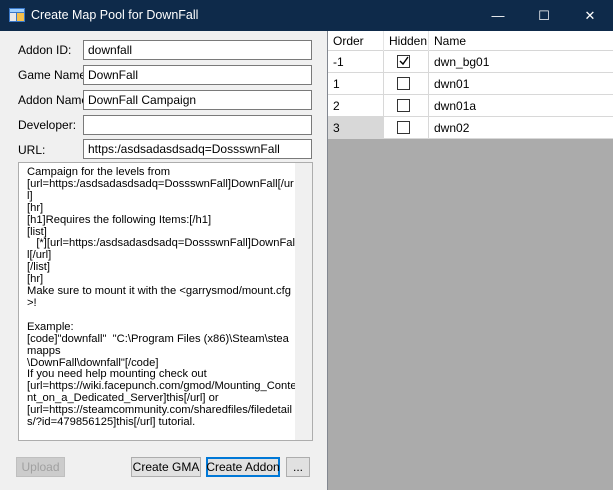 This screenshot has height=490, width=613. I want to click on table-row: 1 dwn01, so click(470, 84).